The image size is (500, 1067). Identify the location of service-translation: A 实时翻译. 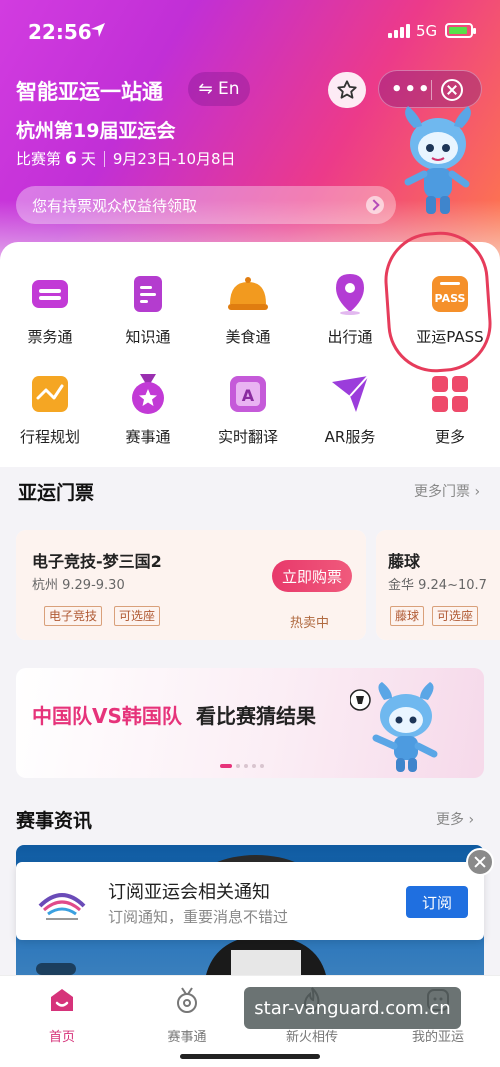
(248, 409).